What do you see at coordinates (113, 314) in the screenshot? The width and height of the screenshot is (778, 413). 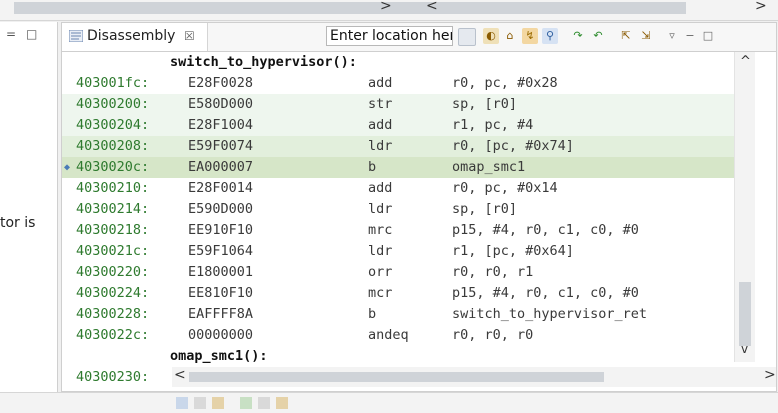 I see `address: 40300228:` at bounding box center [113, 314].